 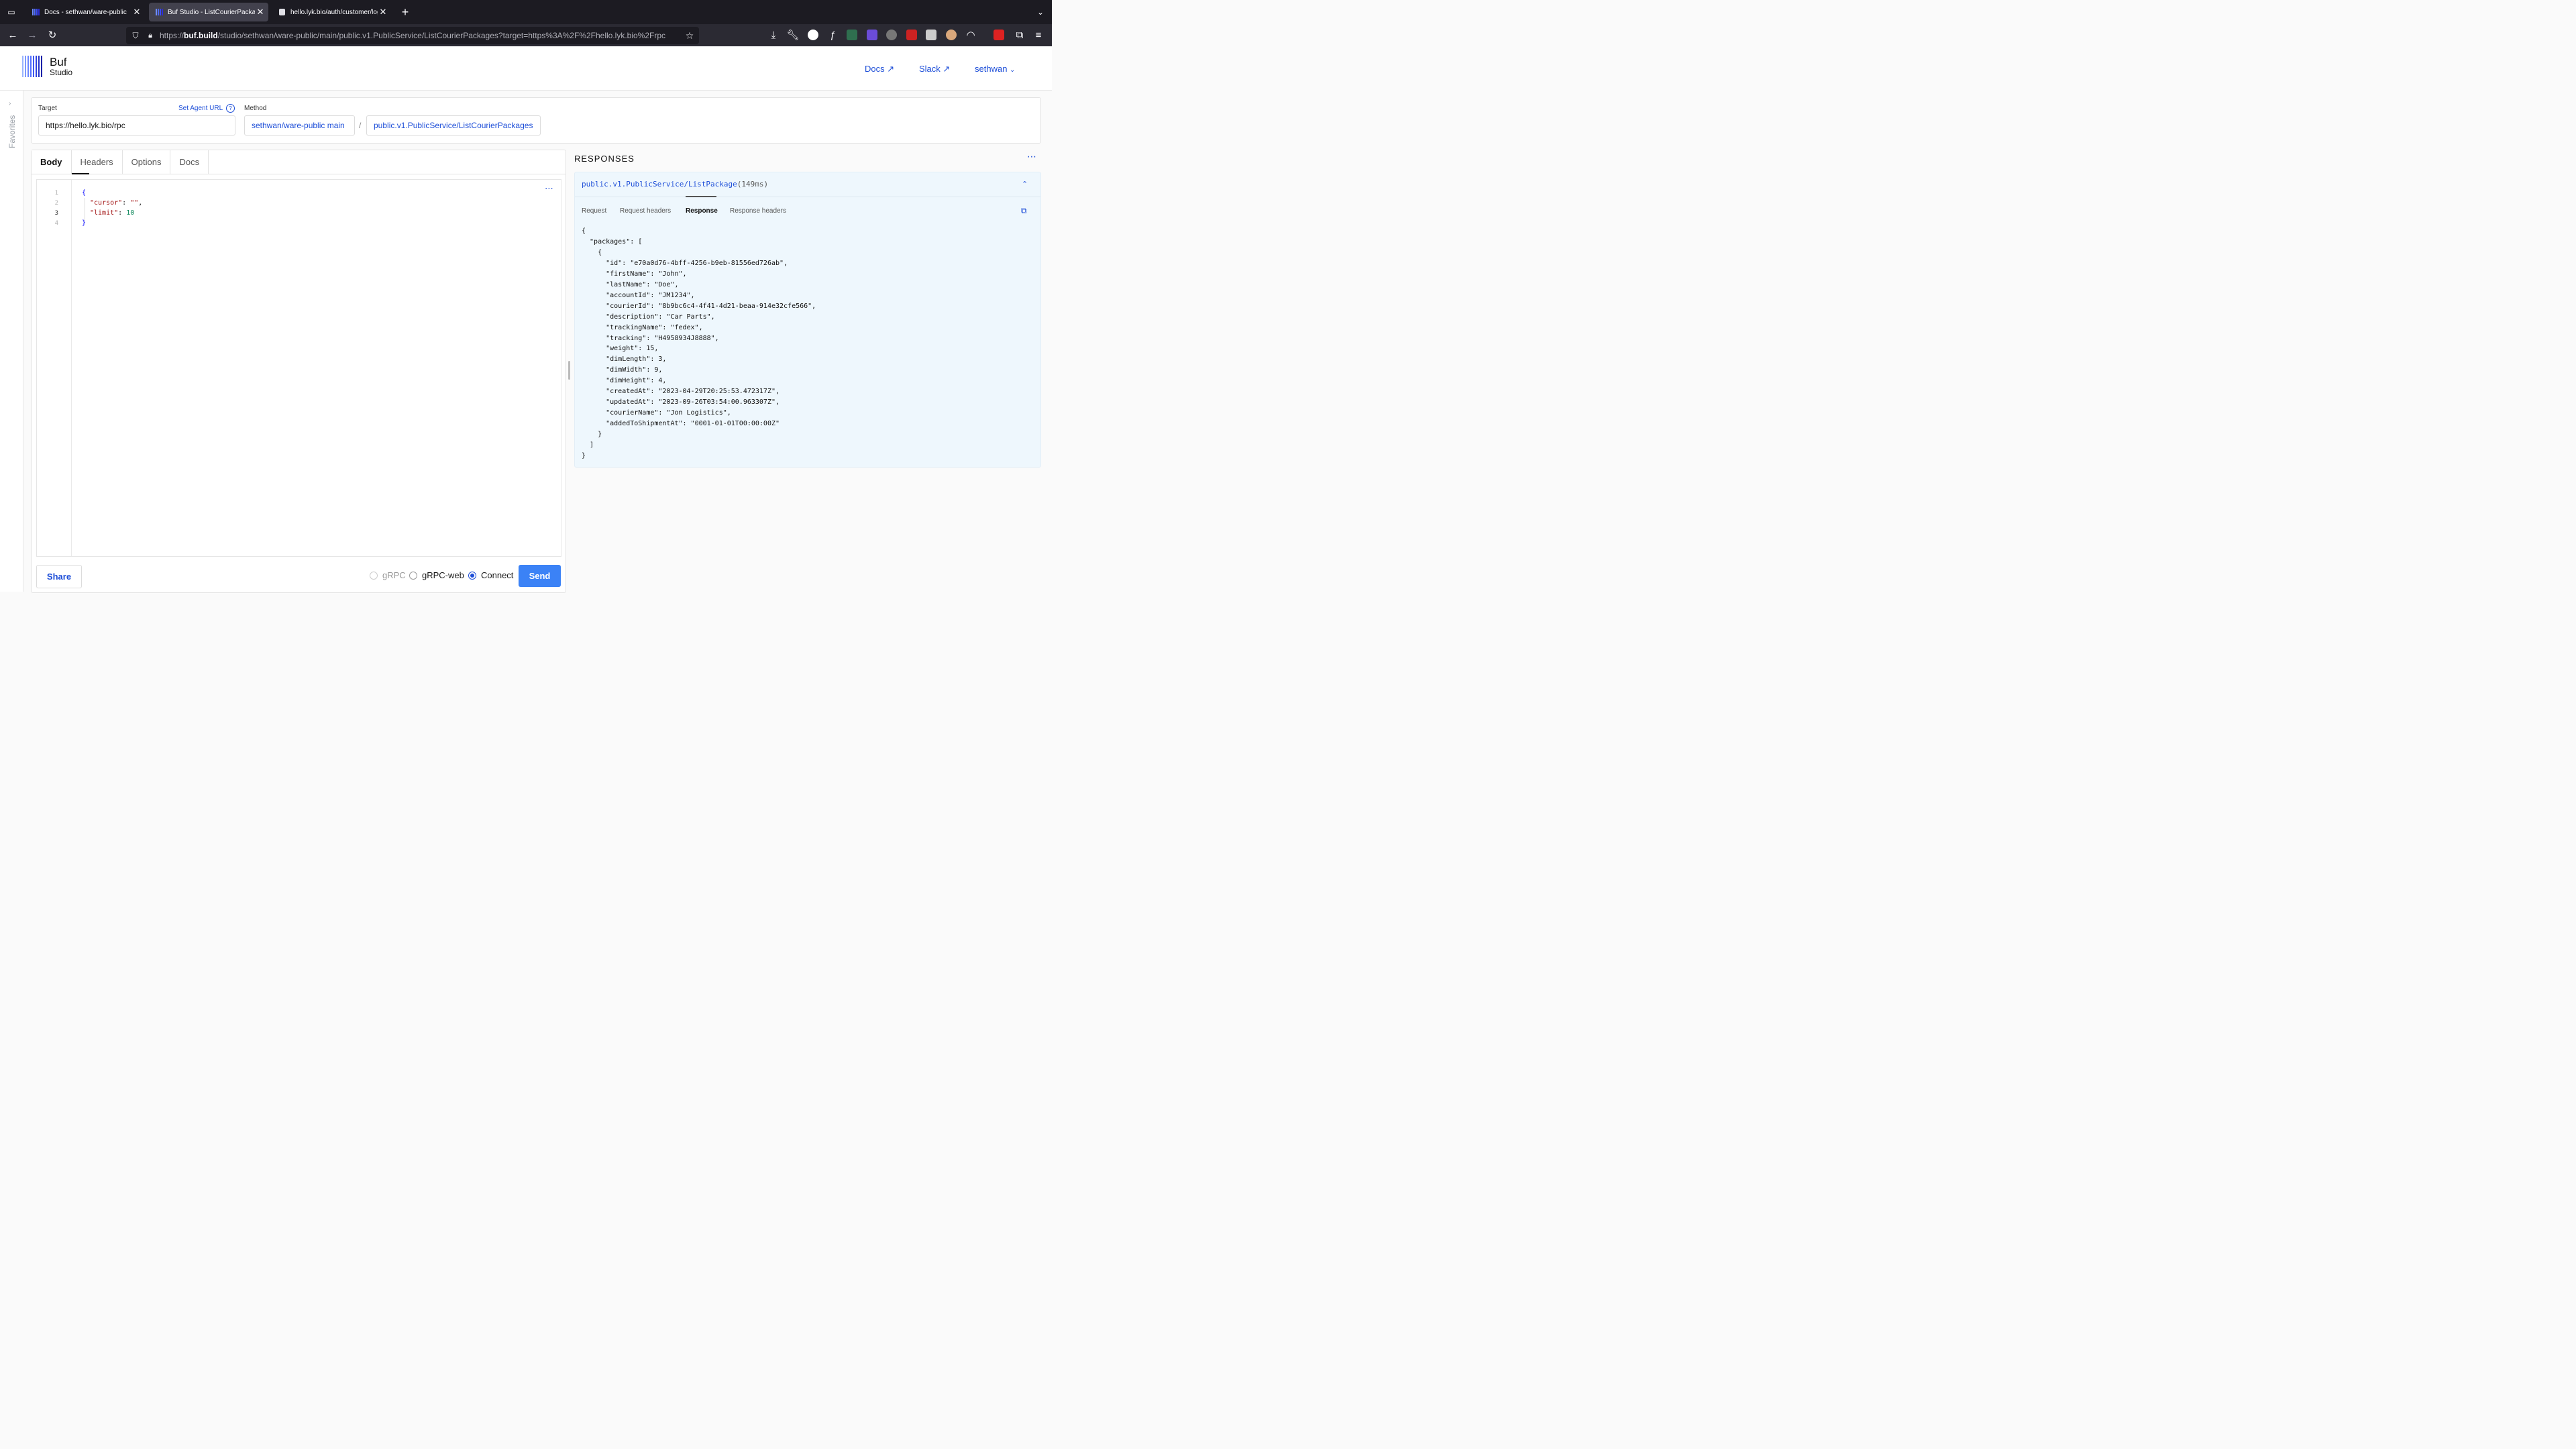 What do you see at coordinates (47, 108) in the screenshot?
I see `target-label: Target` at bounding box center [47, 108].